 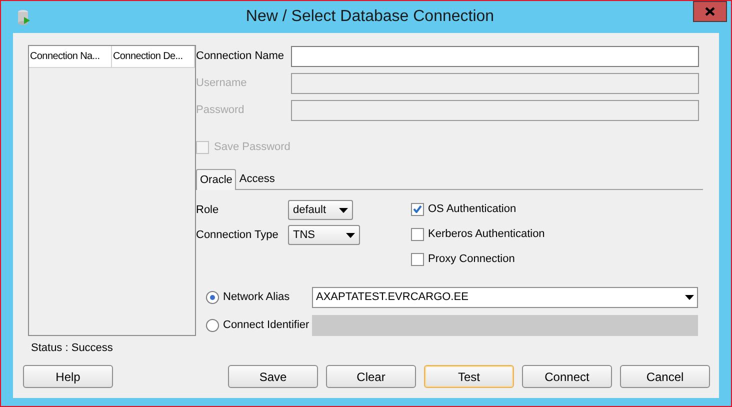 I want to click on checkbox-label: Kerberos Authentication, so click(x=486, y=234).